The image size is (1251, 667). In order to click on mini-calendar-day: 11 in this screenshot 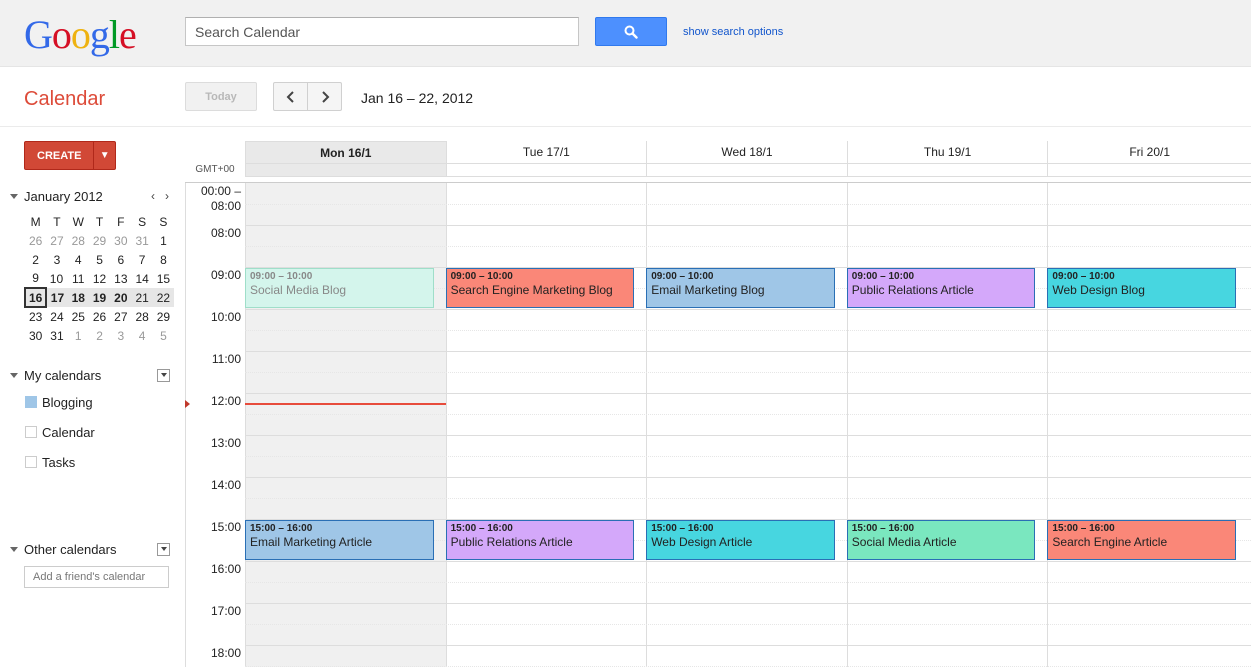, I will do `click(78, 278)`.